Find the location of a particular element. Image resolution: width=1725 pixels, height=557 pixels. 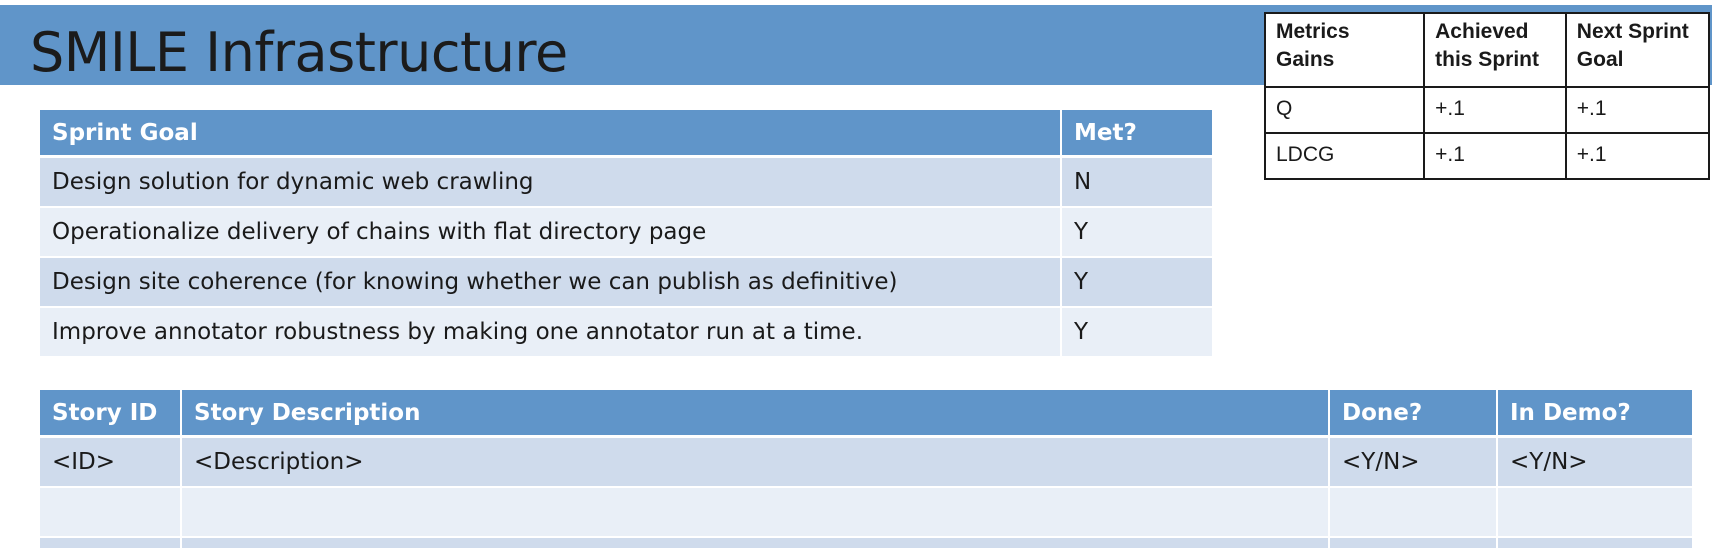

goals-header-goal: Sprint Goal is located at coordinates (551, 134).